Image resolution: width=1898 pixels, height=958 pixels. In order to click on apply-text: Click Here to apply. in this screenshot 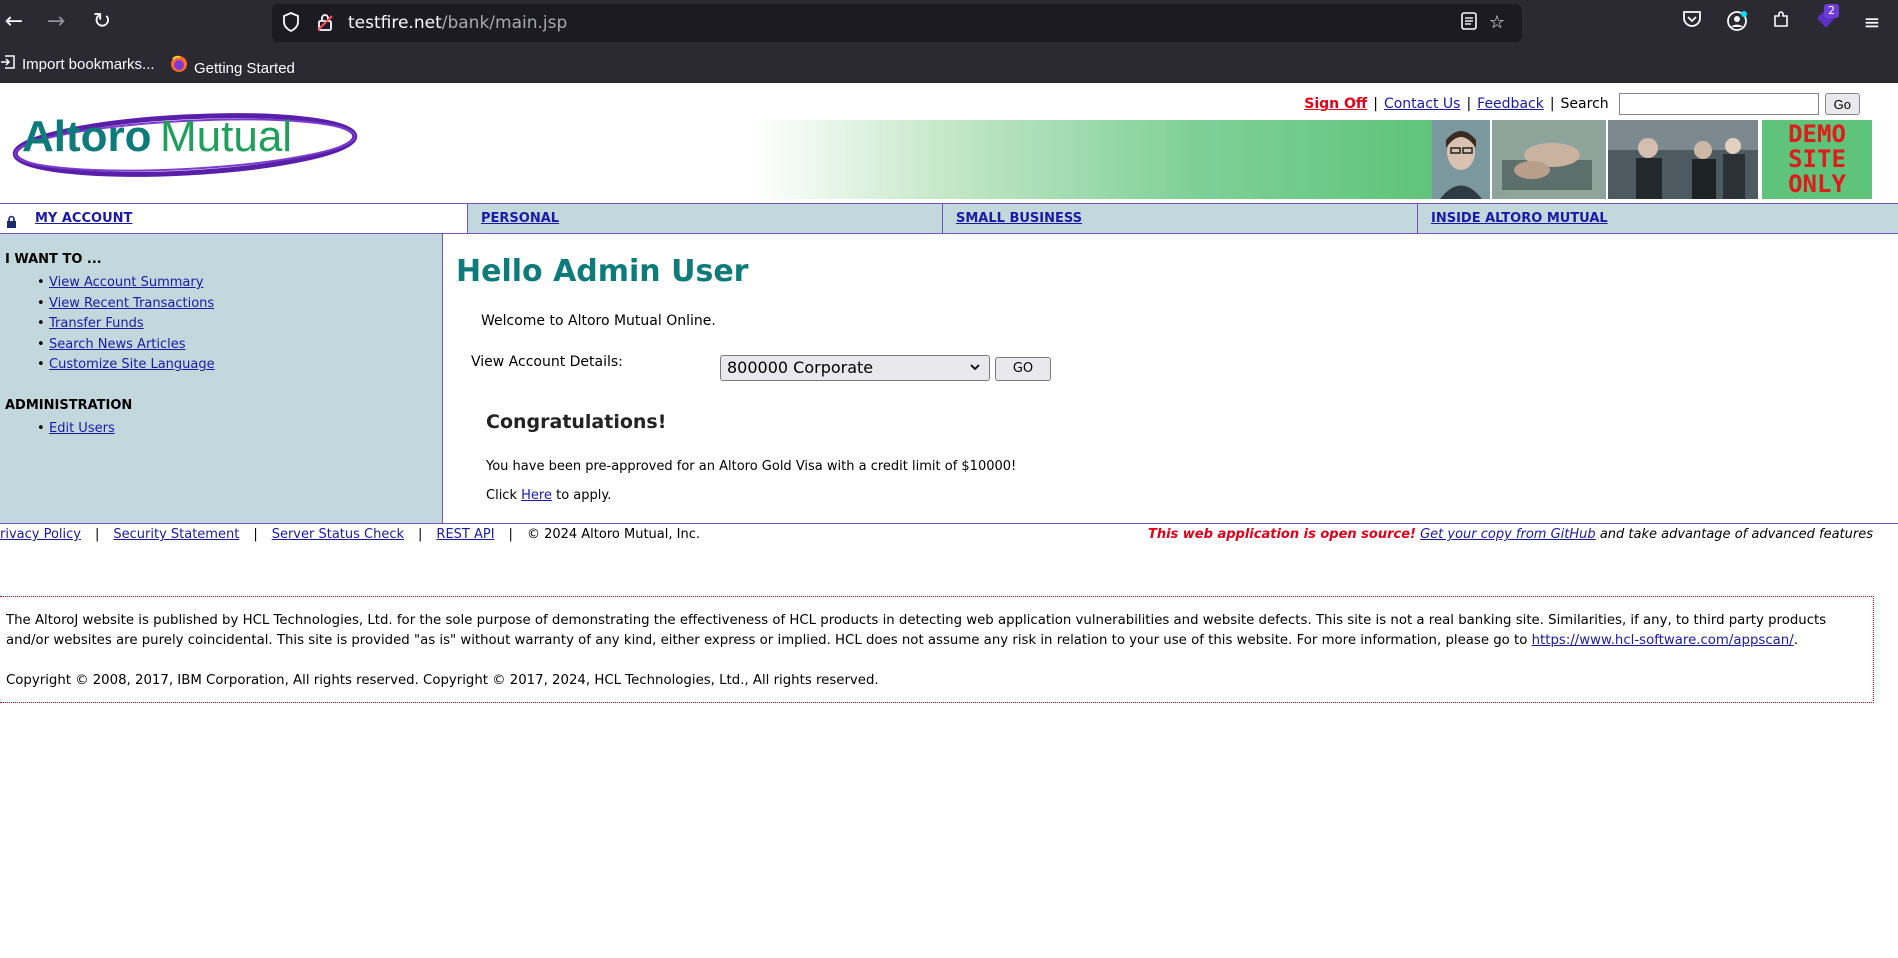, I will do `click(548, 495)`.